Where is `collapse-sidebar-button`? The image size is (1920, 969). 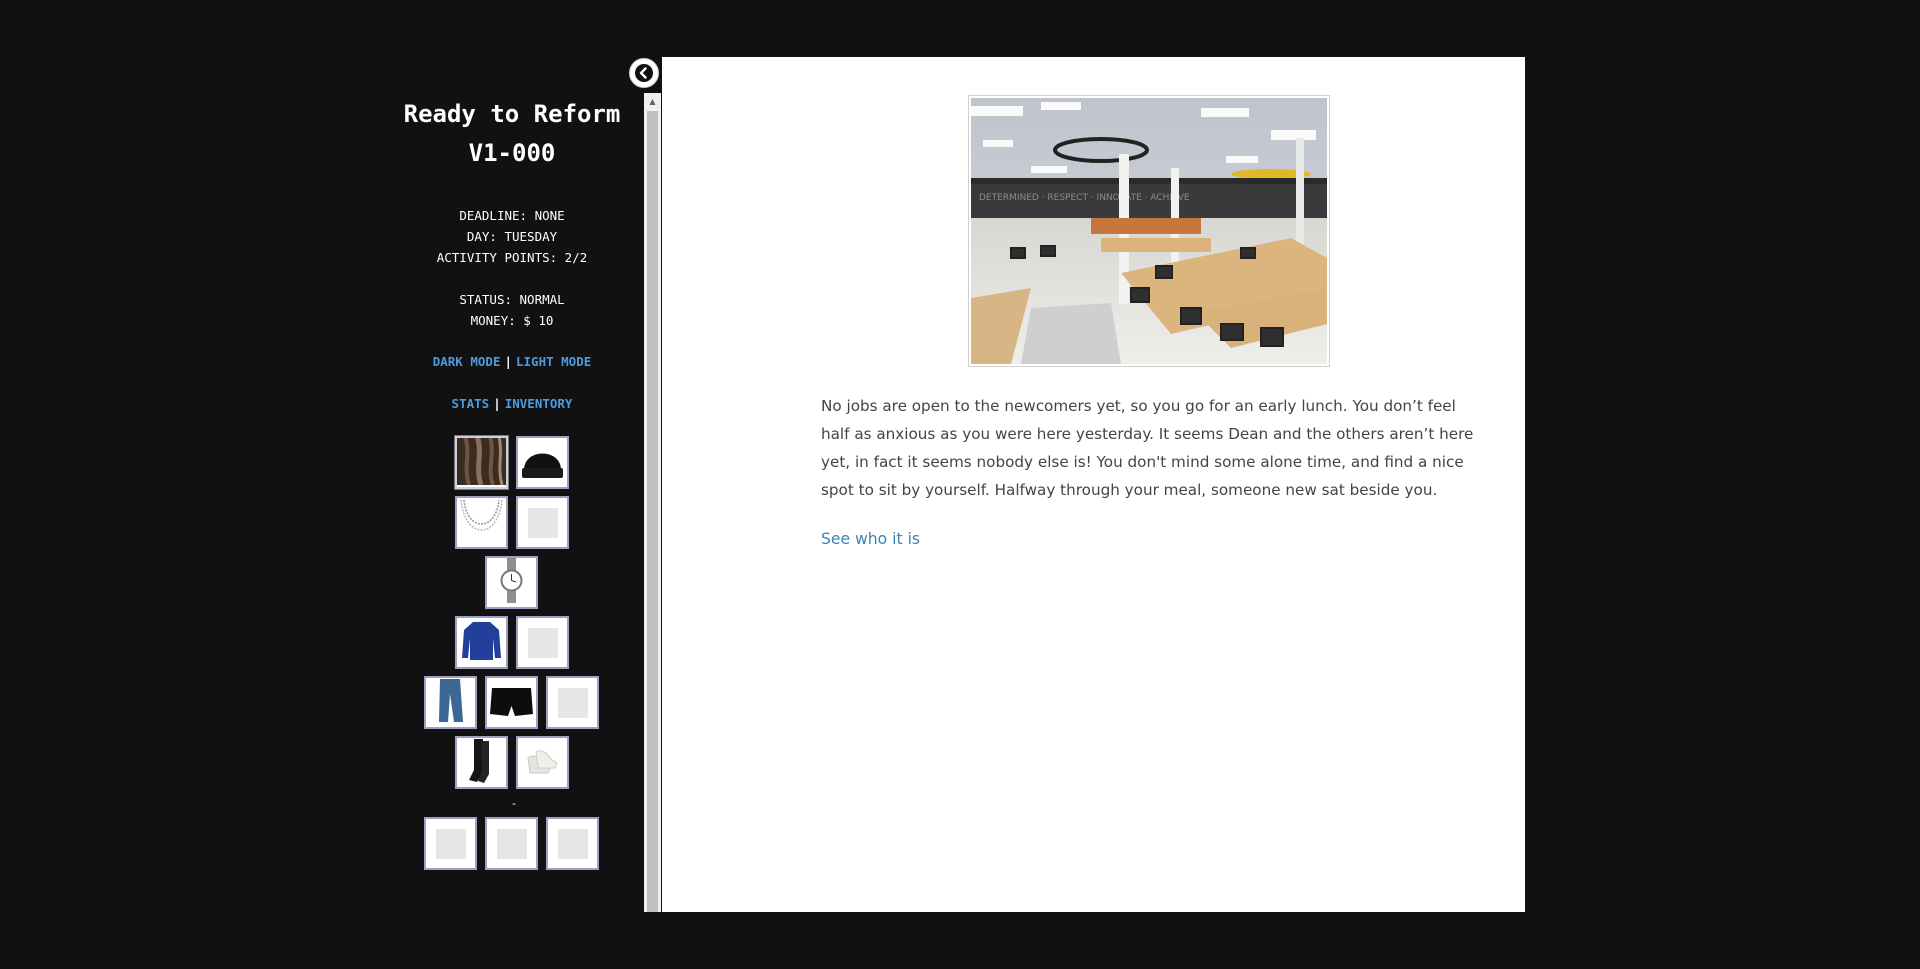
collapse-sidebar-button is located at coordinates (644, 73).